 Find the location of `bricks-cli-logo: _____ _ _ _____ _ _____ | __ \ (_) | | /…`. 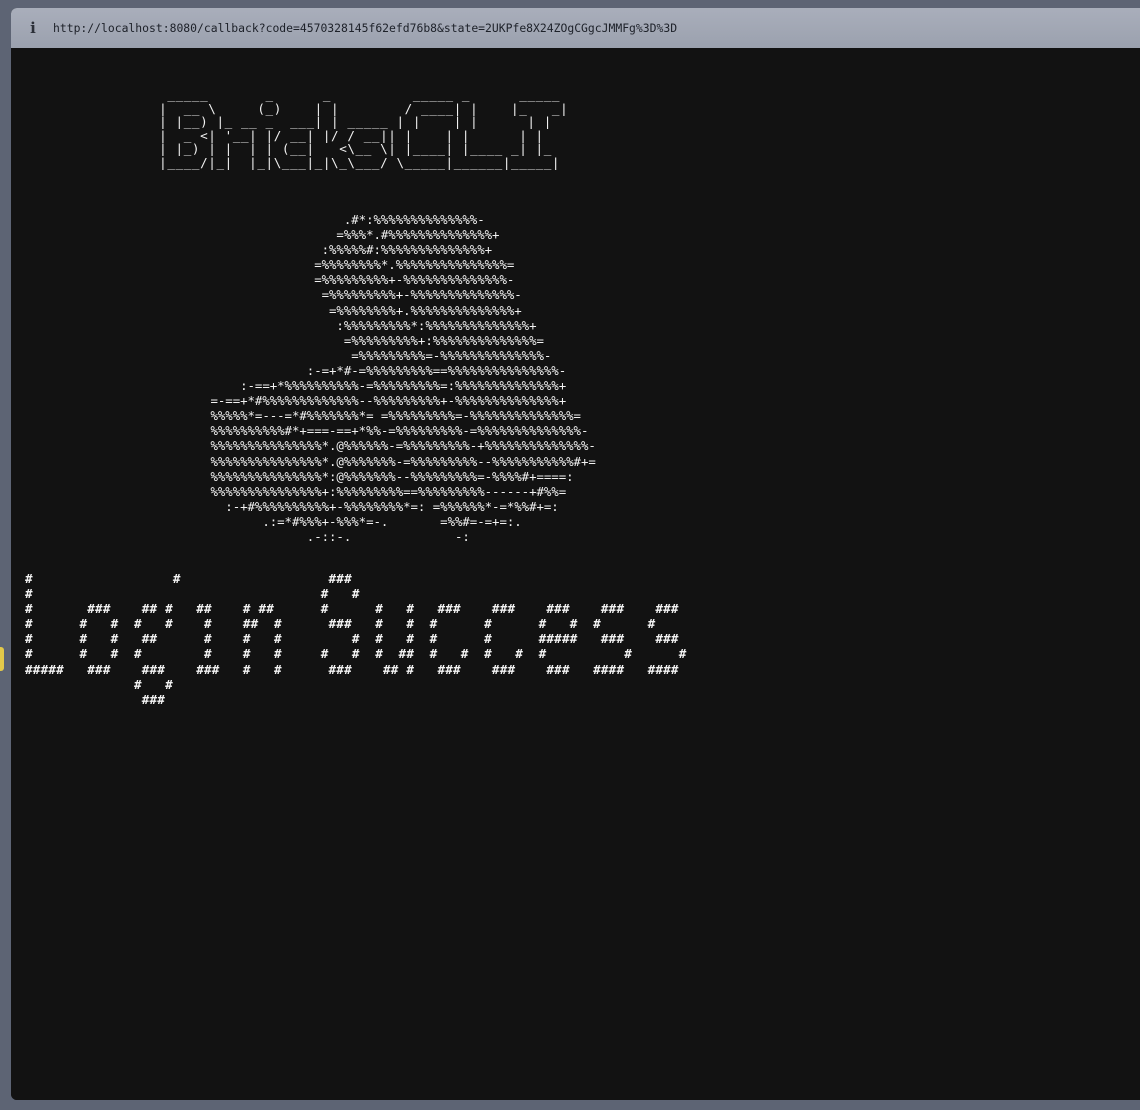

bricks-cli-logo: _____ _ _ _____ _ _____ | __ \ (_) | | /… is located at coordinates (364, 128).